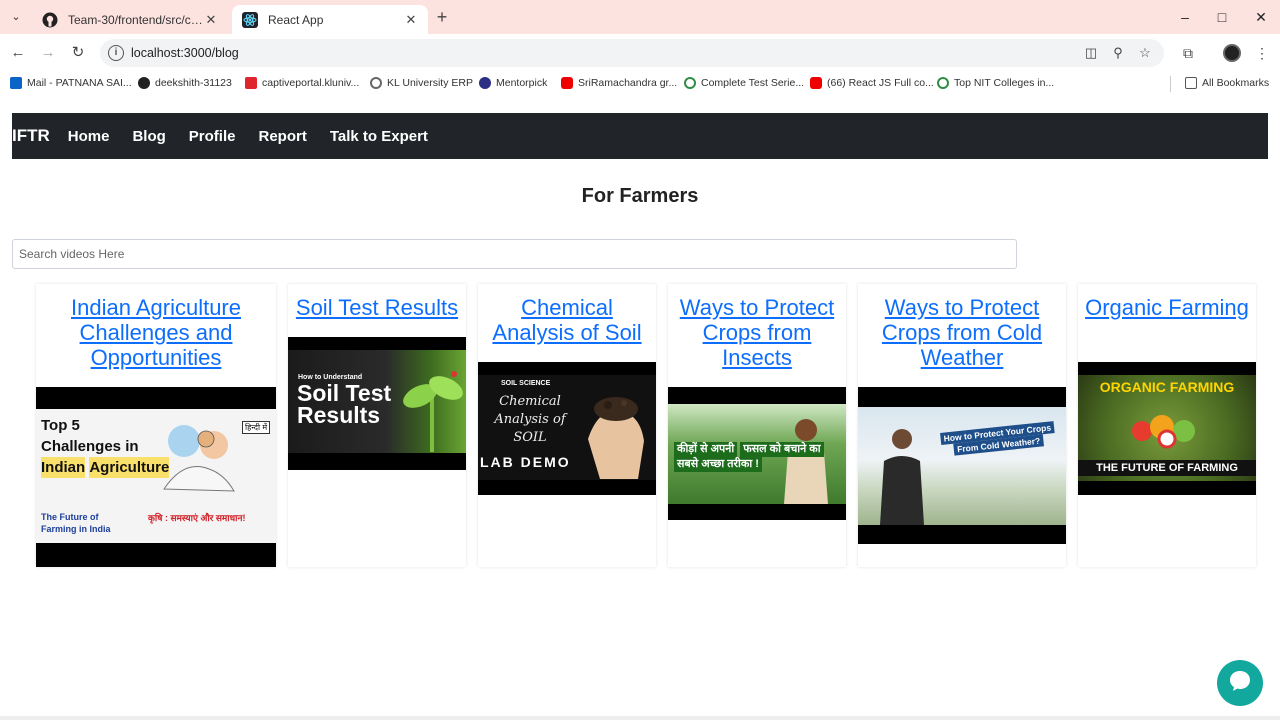  Describe the element at coordinates (962, 327) in the screenshot. I see `video-title-link: Ways to Protect Crops from Cold Weather` at that location.